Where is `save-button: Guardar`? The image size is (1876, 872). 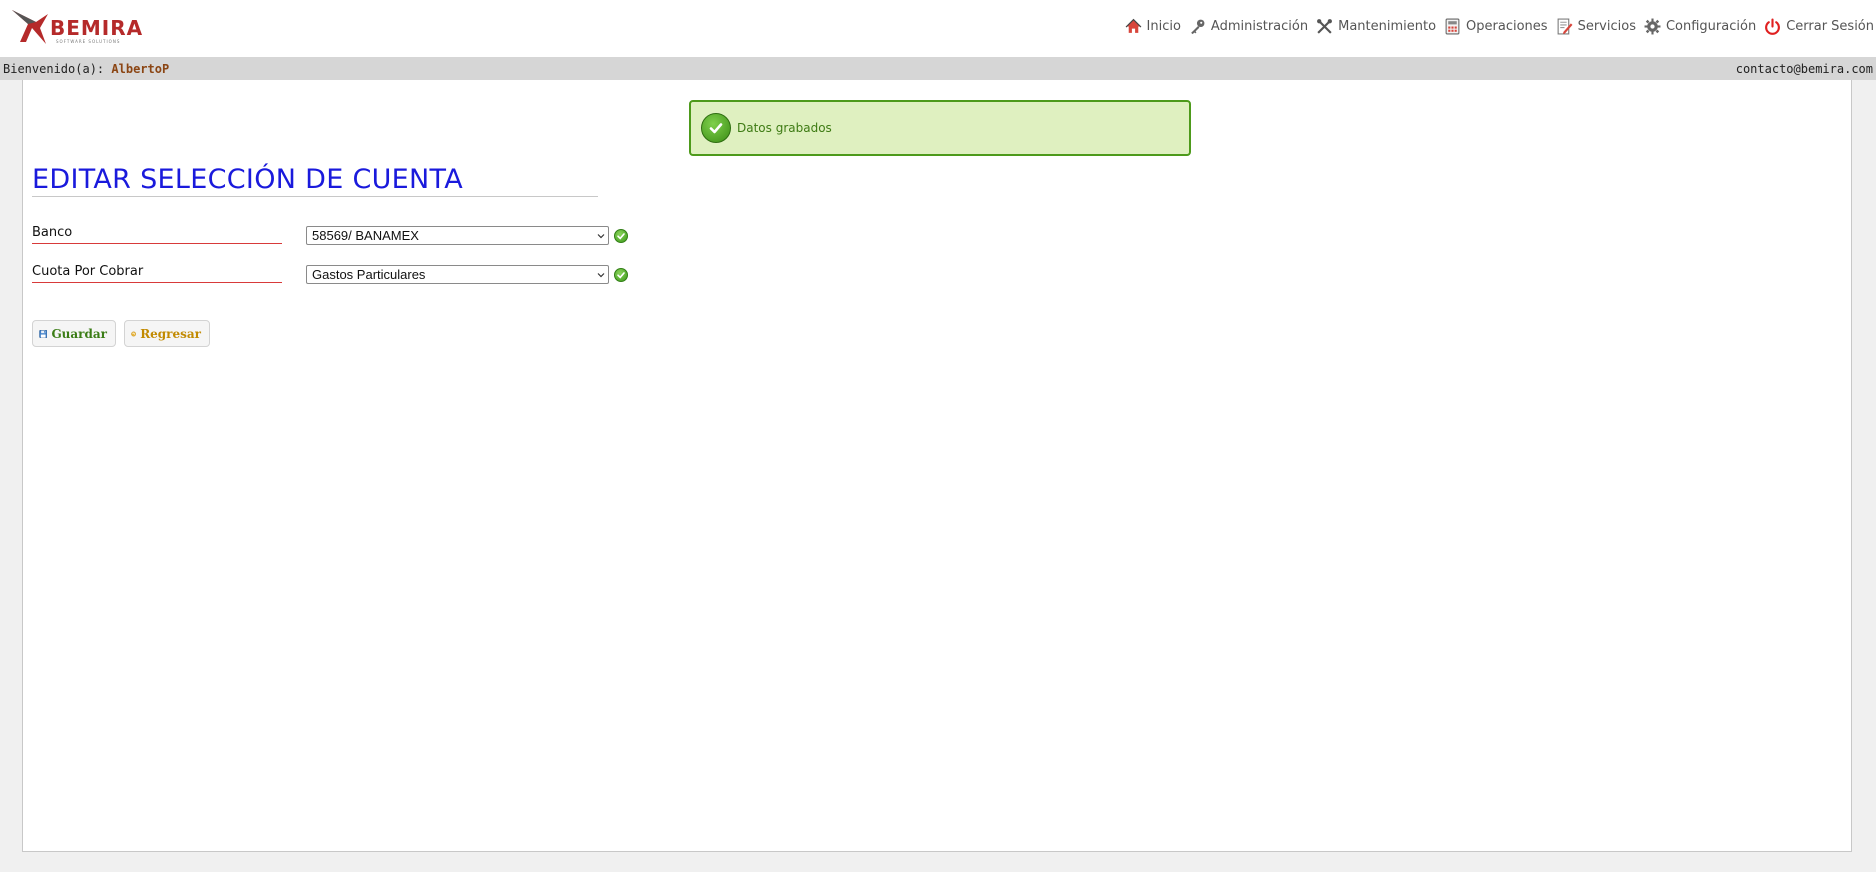
save-button: Guardar is located at coordinates (74, 333).